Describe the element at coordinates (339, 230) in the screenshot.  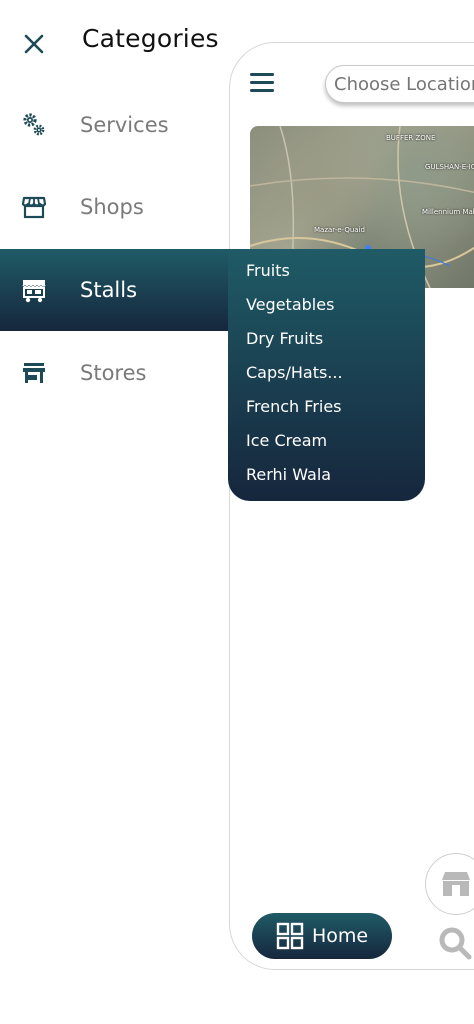
I see `map-label: Mazar-e-Quaid` at that location.